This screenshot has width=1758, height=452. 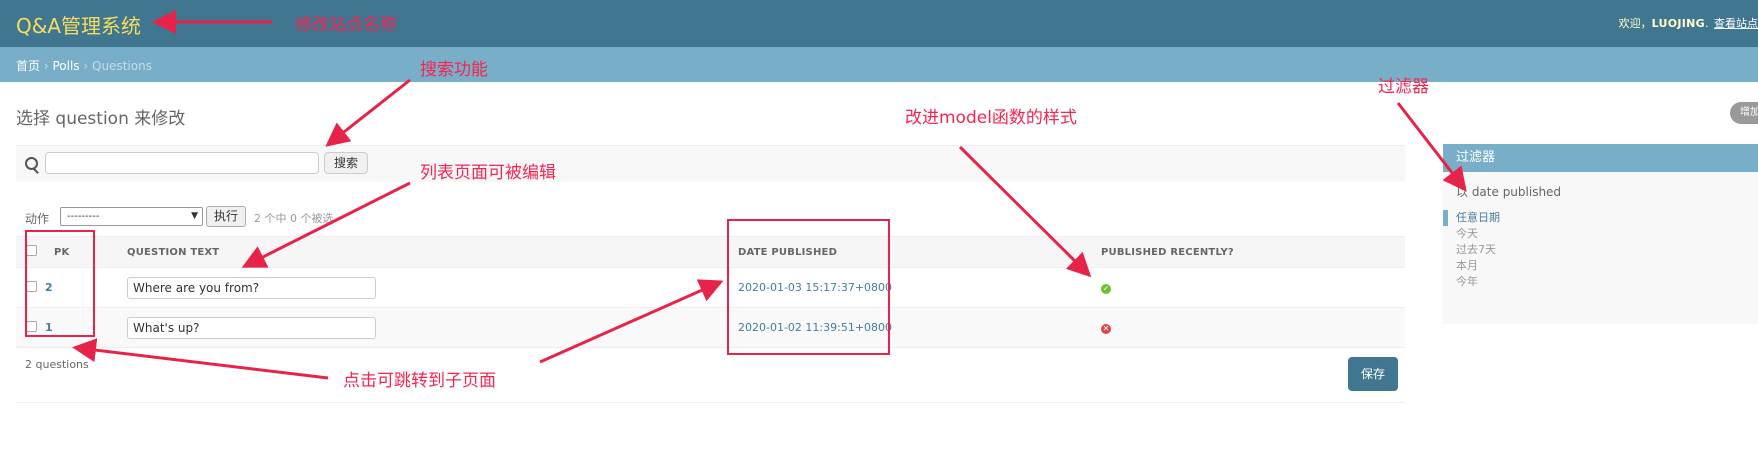 I want to click on arrow-search, so click(x=368, y=112).